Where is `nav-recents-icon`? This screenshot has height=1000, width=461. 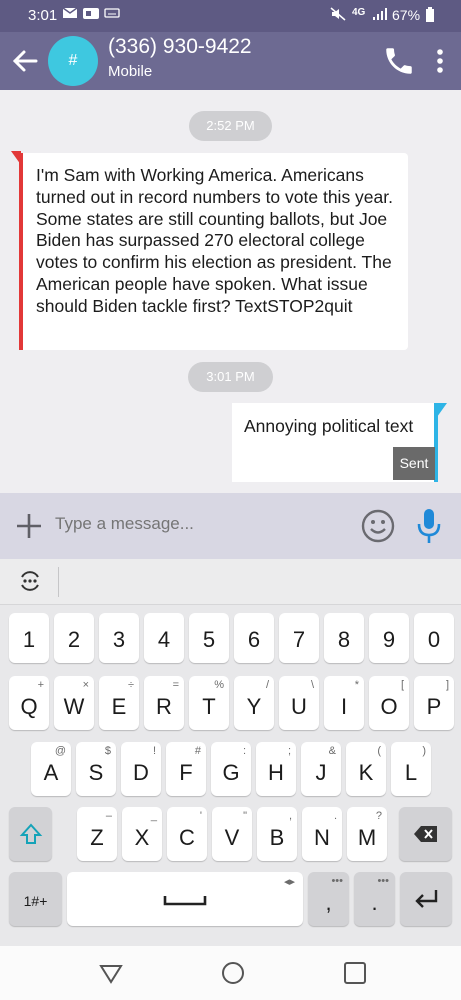 nav-recents-icon is located at coordinates (355, 973).